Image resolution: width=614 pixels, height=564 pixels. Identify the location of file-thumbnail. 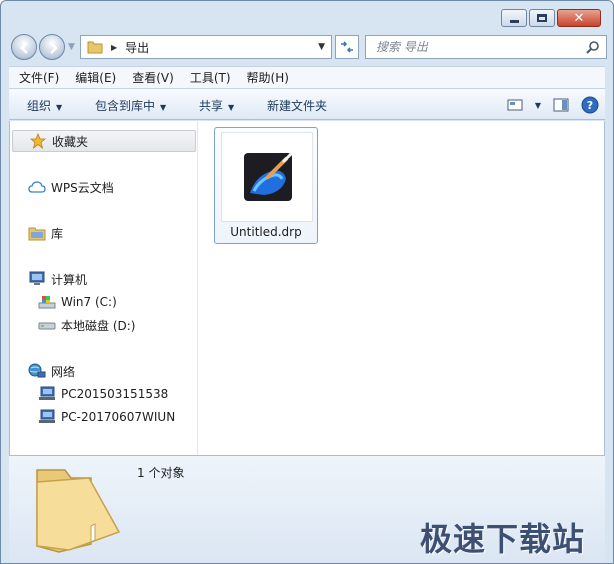
(267, 177).